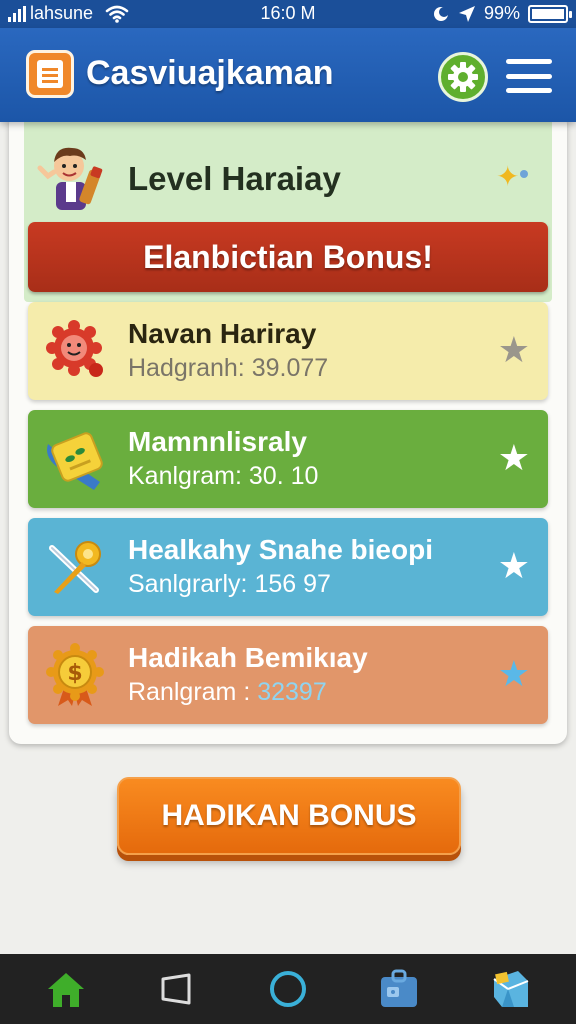 The width and height of the screenshot is (576, 1024). Describe the element at coordinates (288, 675) in the screenshot. I see `list-item: $ Hadikah Bemikıay Ranlgram : 32397 ★` at that location.